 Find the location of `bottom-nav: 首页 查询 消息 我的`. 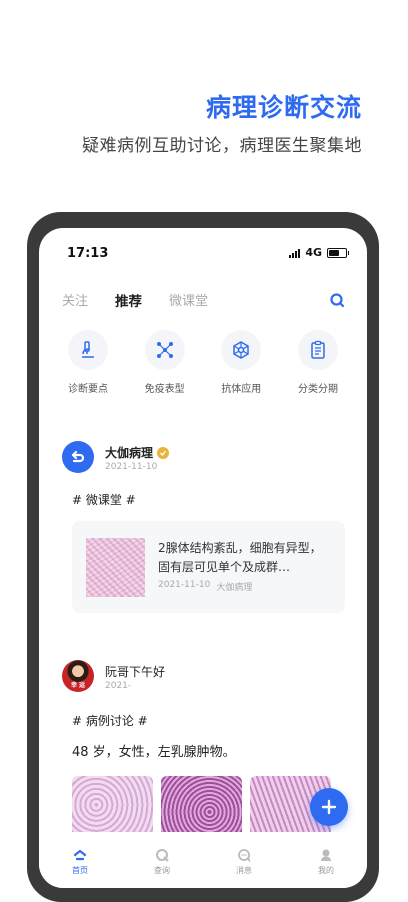

bottom-nav: 首页 查询 消息 我的 is located at coordinates (203, 860).